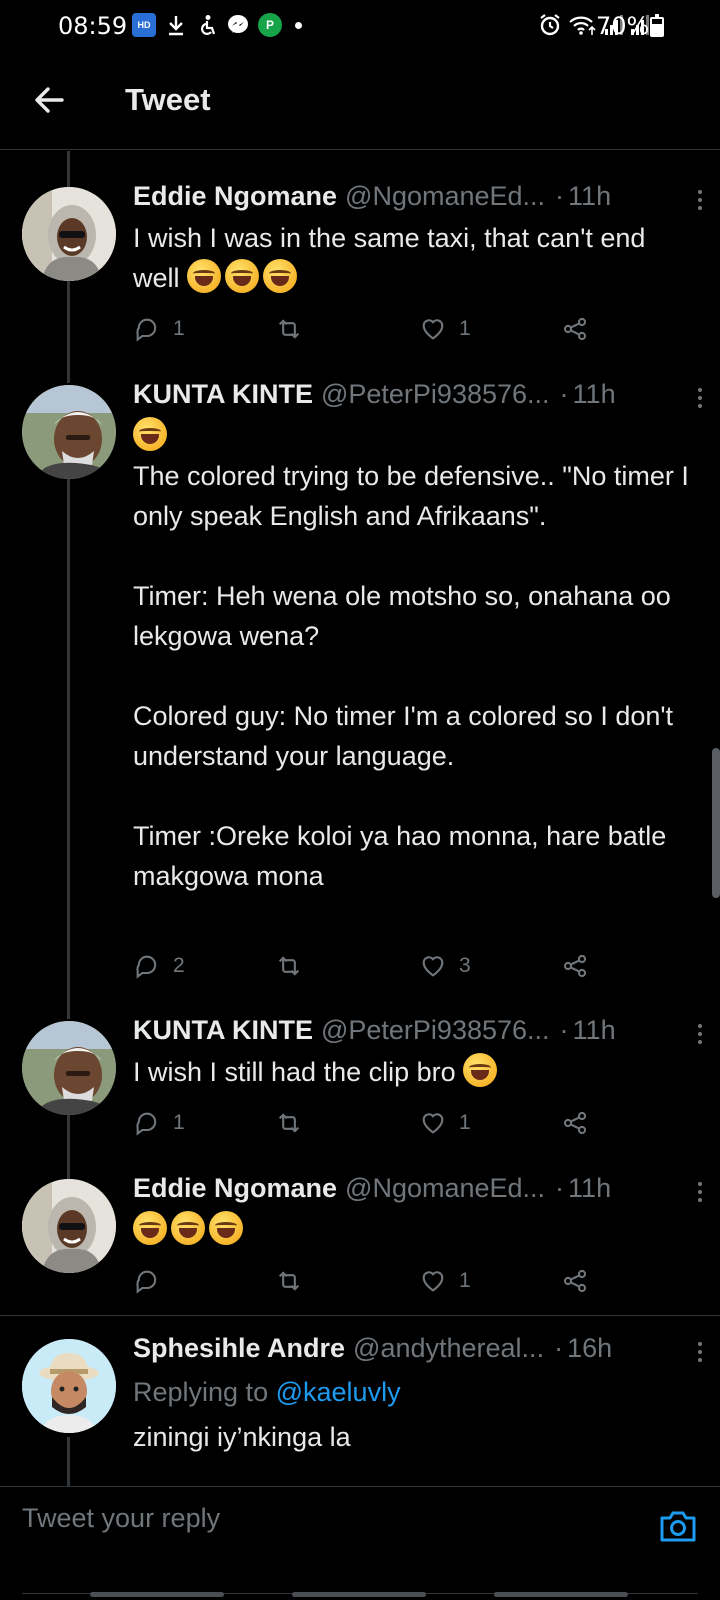 This screenshot has height=1600, width=720. What do you see at coordinates (322, 1518) in the screenshot?
I see `reply-input` at bounding box center [322, 1518].